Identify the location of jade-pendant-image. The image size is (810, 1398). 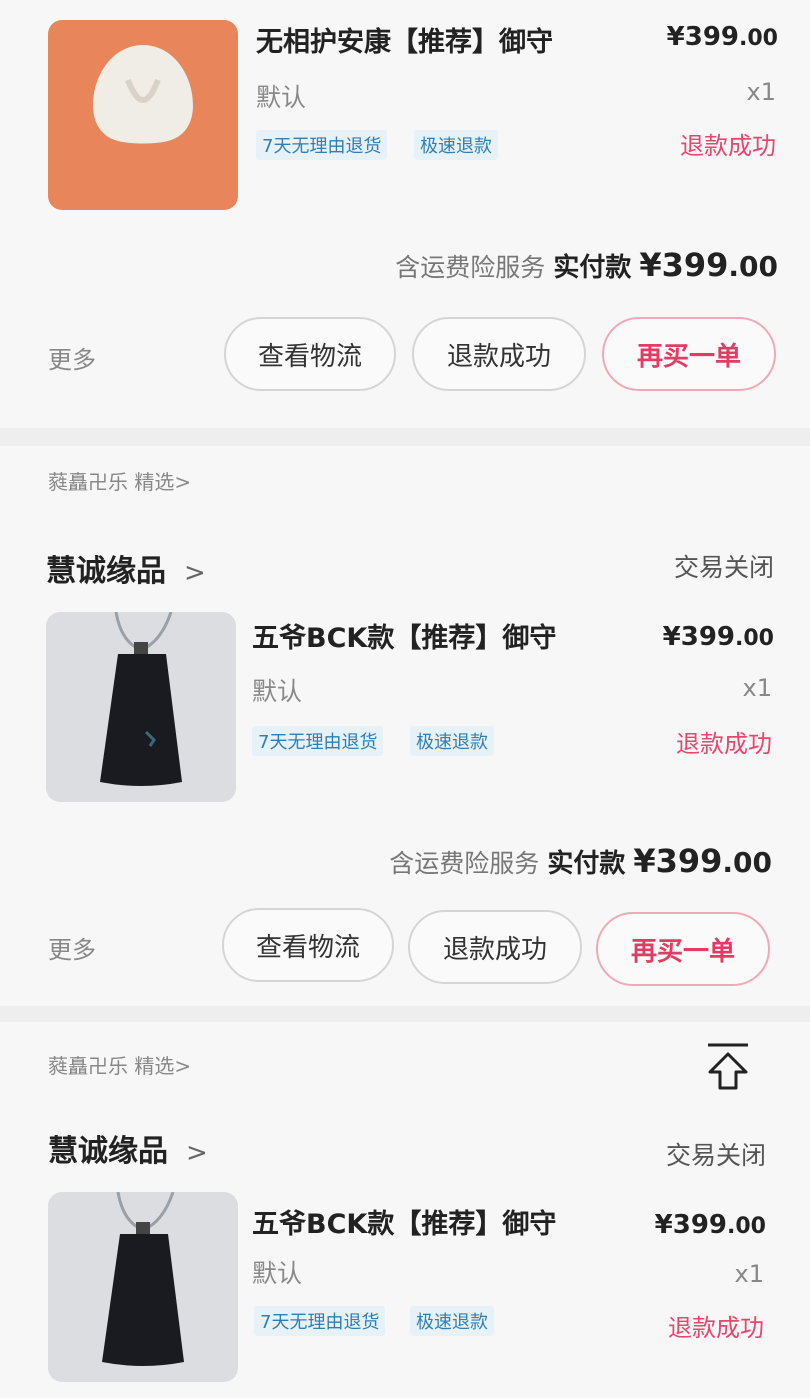
(143, 115).